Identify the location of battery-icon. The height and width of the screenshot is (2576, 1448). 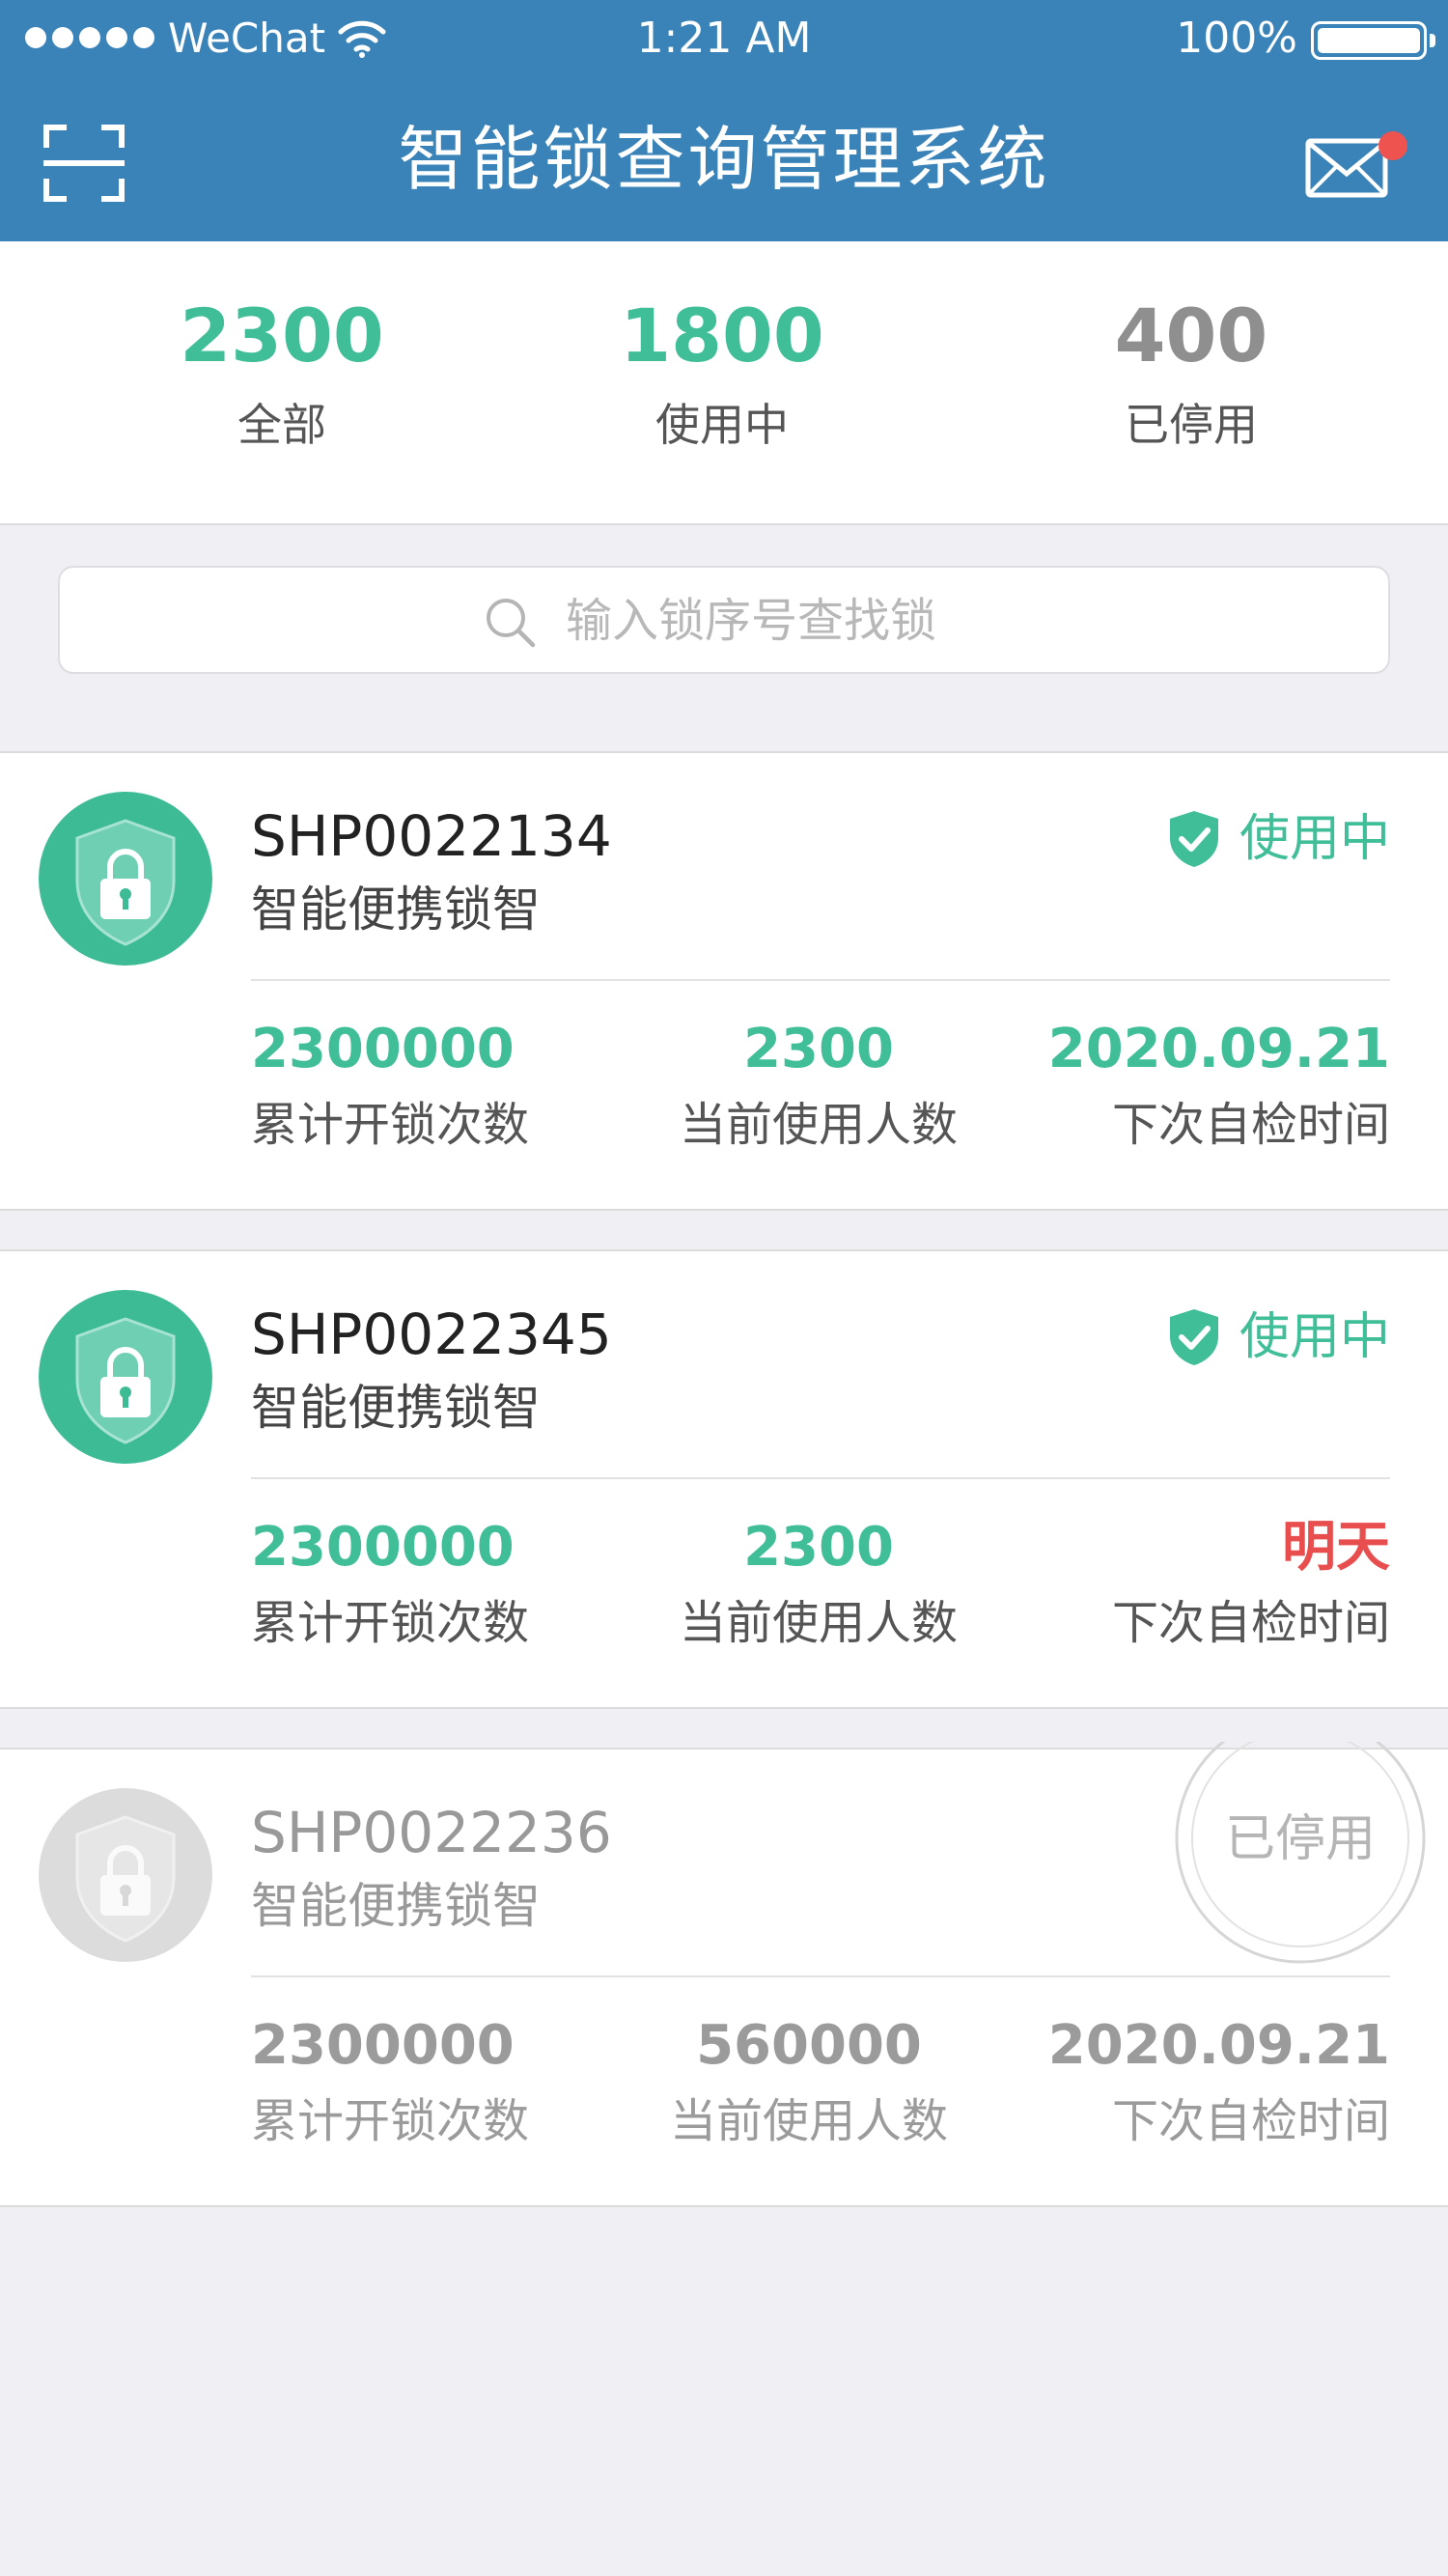
(1373, 41).